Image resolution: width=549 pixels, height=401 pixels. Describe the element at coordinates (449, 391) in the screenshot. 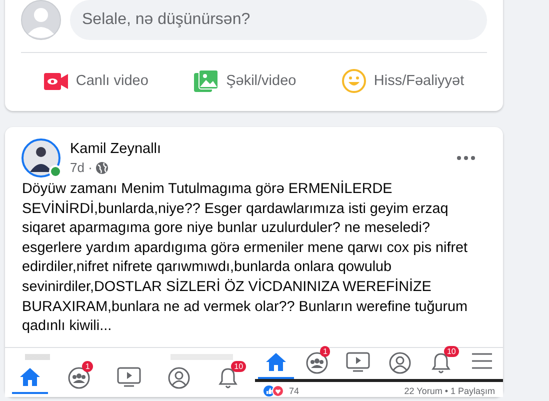

I see `comments-shares-count: 22 Yorum • 1 Paylaşım` at that location.